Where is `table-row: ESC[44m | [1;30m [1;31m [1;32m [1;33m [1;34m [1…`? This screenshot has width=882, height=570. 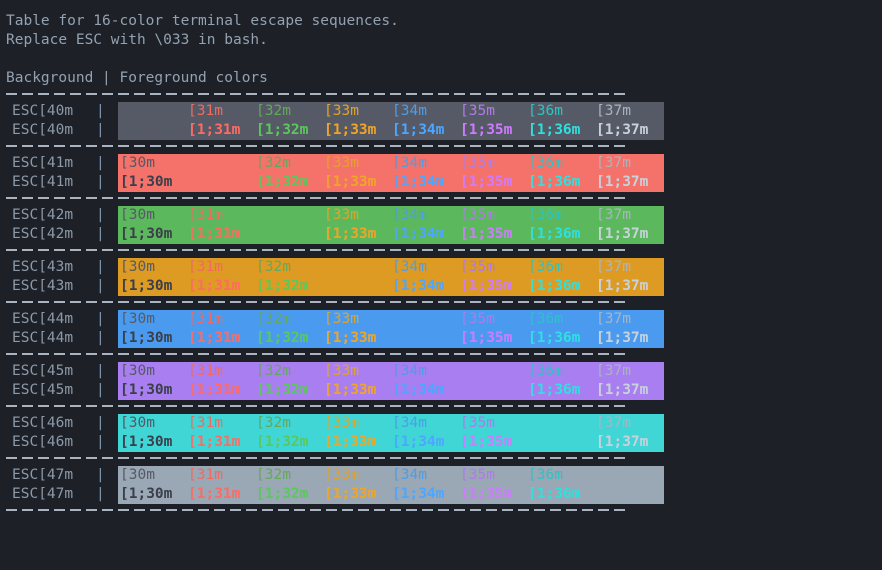 table-row: ESC[44m | [1;30m [1;31m [1;32m [1;33m [1;34m [1… is located at coordinates (335, 338).